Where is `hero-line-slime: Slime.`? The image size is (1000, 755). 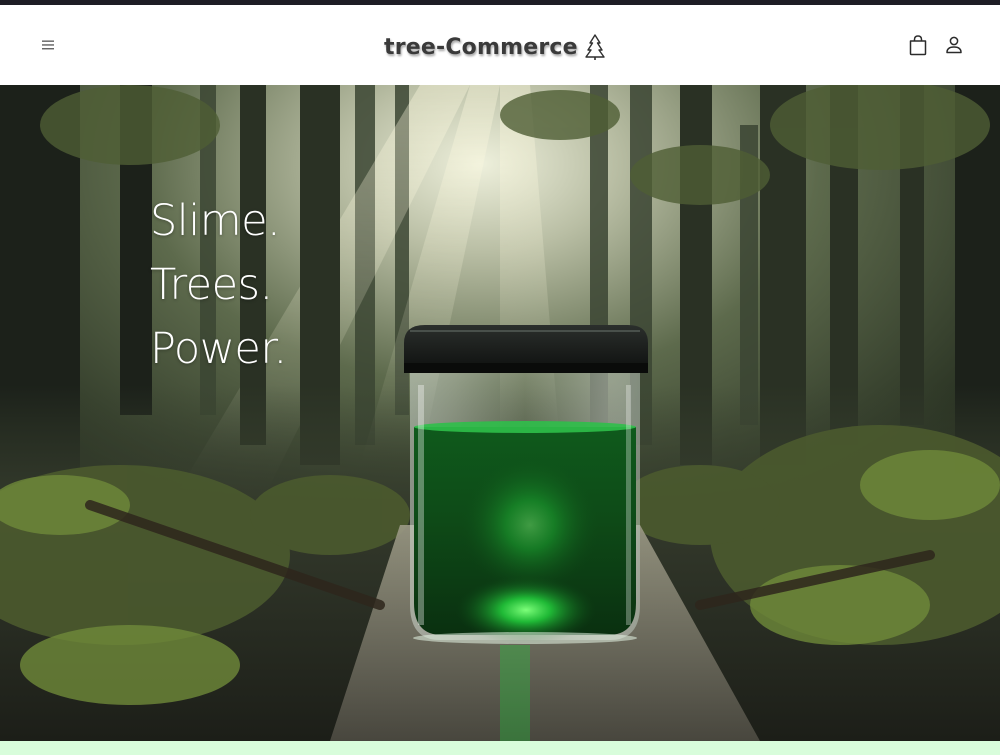
hero-line-slime: Slime. is located at coordinates (215, 221).